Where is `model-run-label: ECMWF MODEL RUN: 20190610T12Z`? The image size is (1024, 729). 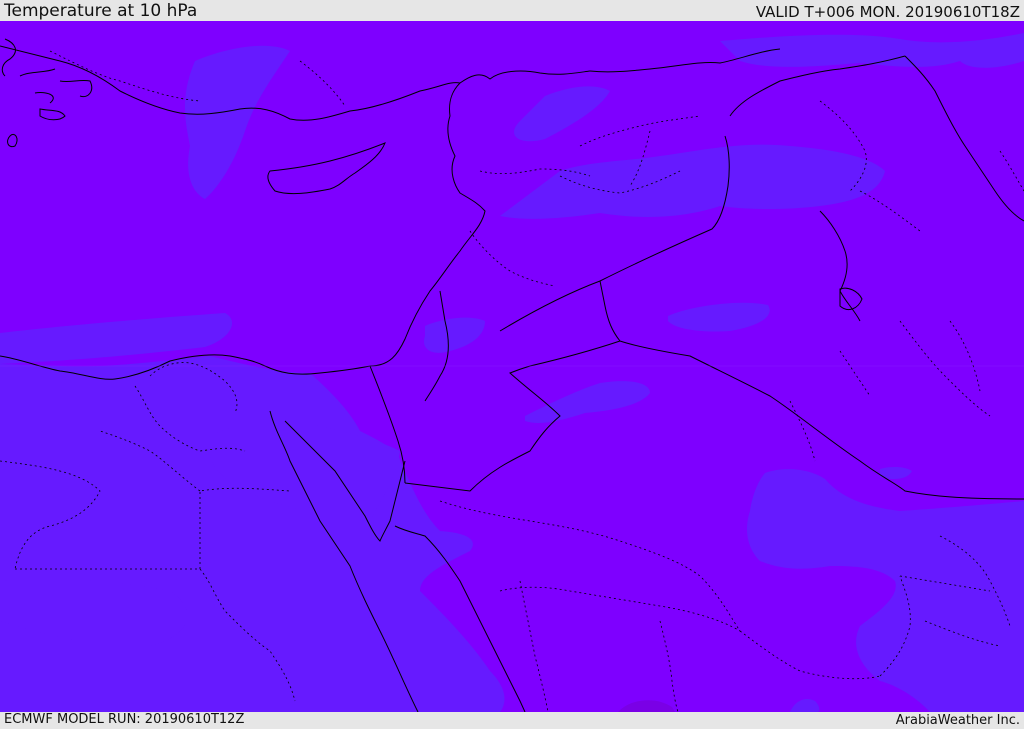
model-run-label: ECMWF MODEL RUN: 20190610T12Z is located at coordinates (124, 719).